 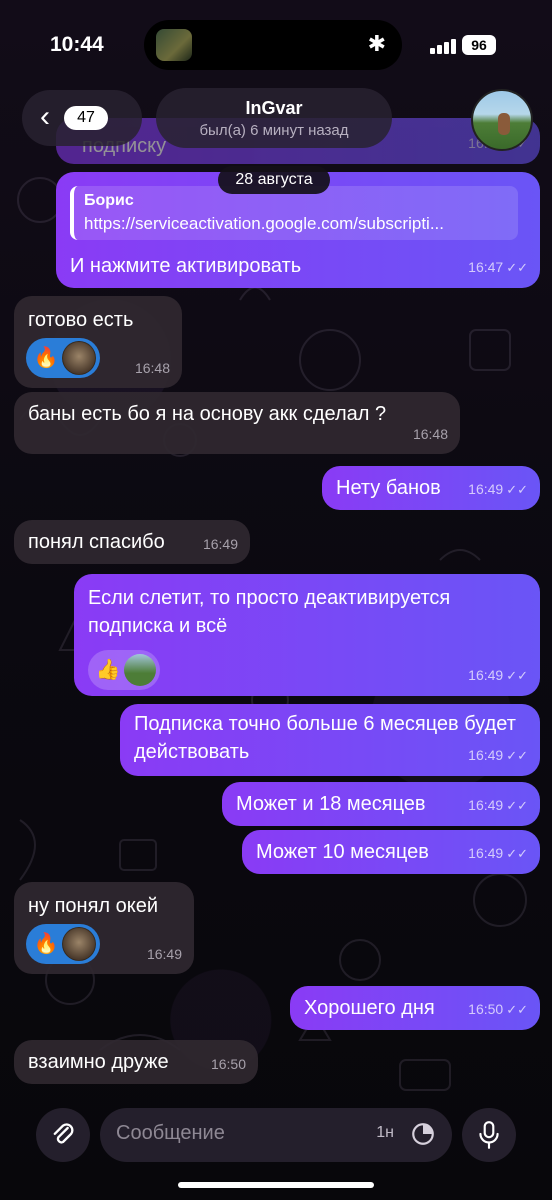 What do you see at coordinates (498, 267) in the screenshot?
I see `message-time: 16:47✓✓` at bounding box center [498, 267].